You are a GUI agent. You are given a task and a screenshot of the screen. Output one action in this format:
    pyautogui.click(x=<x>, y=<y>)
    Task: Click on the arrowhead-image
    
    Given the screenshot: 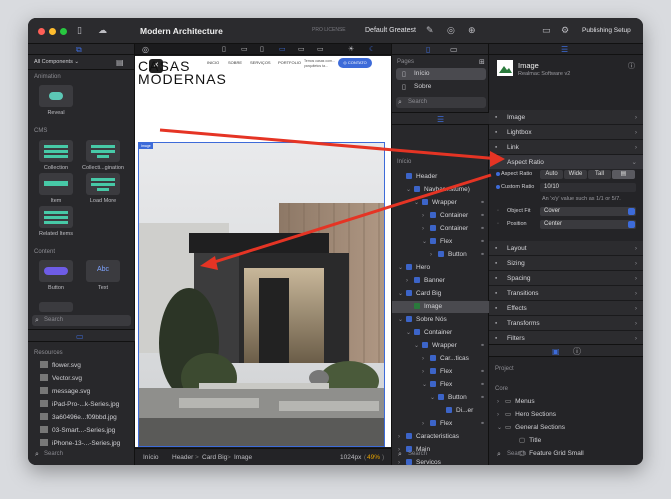 What is the action you would take?
    pyautogui.click(x=209, y=263)
    